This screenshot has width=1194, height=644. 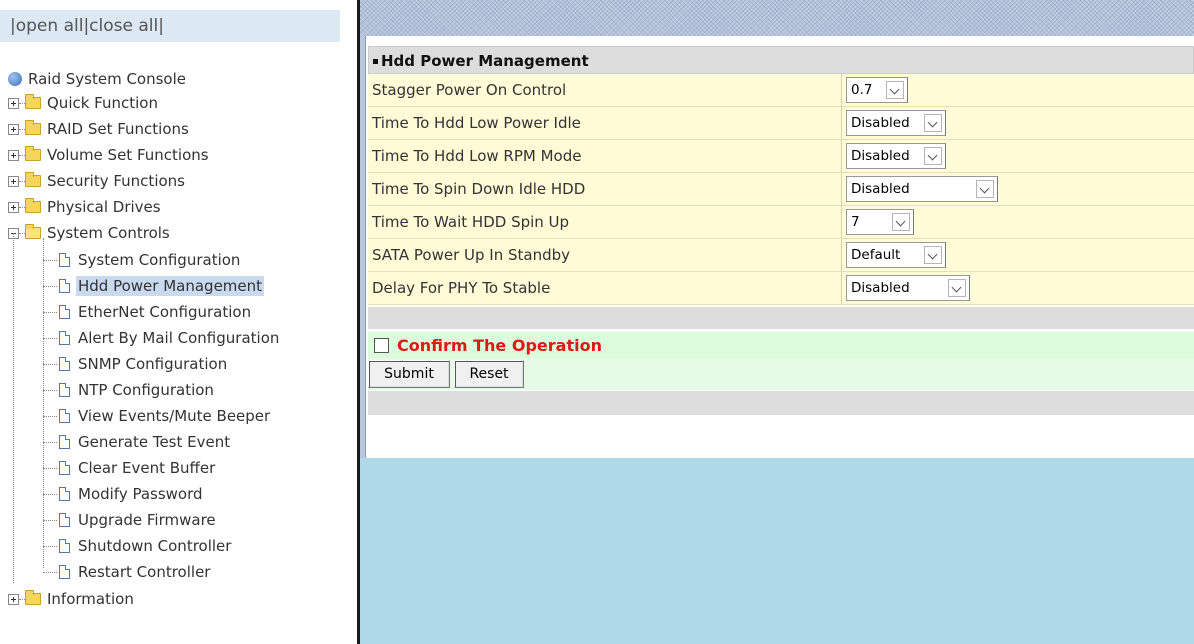 What do you see at coordinates (605, 123) in the screenshot?
I see `row-label: Time To Hdd Low Power Idle` at bounding box center [605, 123].